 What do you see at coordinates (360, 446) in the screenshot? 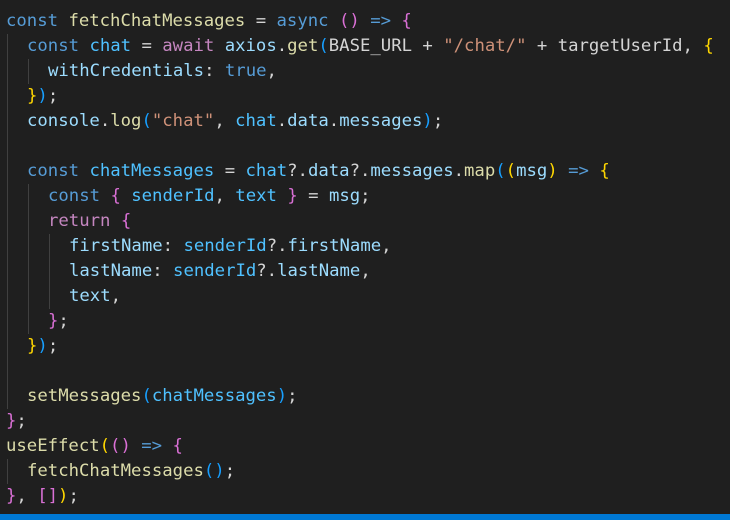
I see `code-line: useEffect(() => {` at bounding box center [360, 446].